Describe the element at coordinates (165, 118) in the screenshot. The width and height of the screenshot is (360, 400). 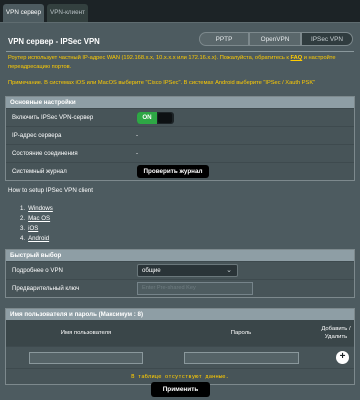
I see `toggle-knob` at that location.